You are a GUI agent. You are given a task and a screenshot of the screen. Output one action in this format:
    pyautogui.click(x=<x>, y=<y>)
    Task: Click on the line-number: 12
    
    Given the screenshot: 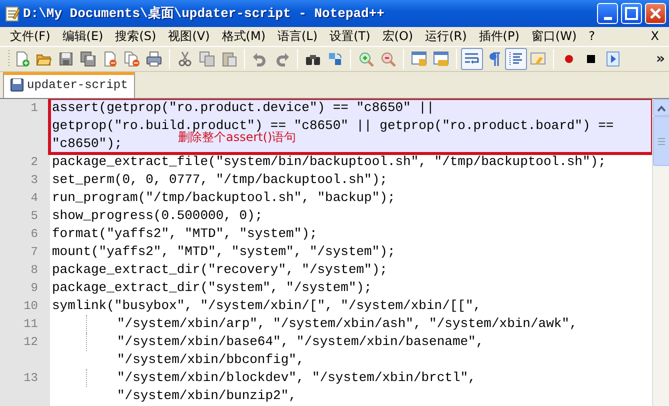 What is the action you would take?
    pyautogui.click(x=31, y=342)
    